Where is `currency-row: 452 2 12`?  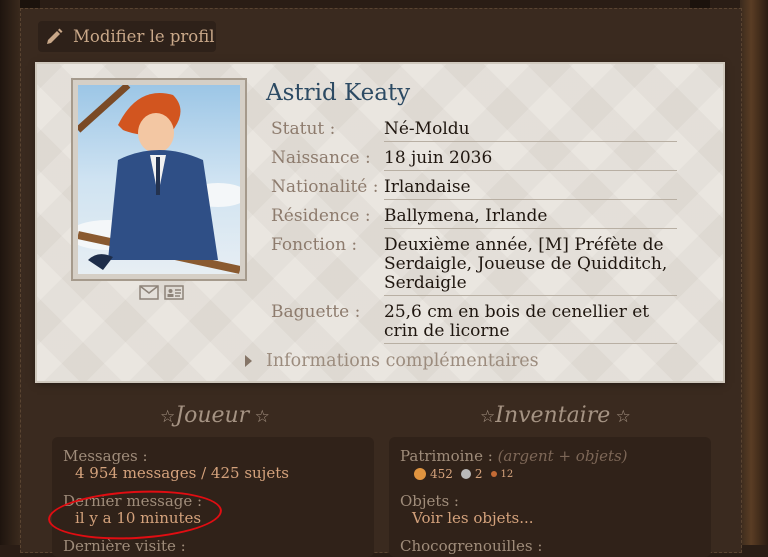 currency-row: 452 2 12 is located at coordinates (463, 474).